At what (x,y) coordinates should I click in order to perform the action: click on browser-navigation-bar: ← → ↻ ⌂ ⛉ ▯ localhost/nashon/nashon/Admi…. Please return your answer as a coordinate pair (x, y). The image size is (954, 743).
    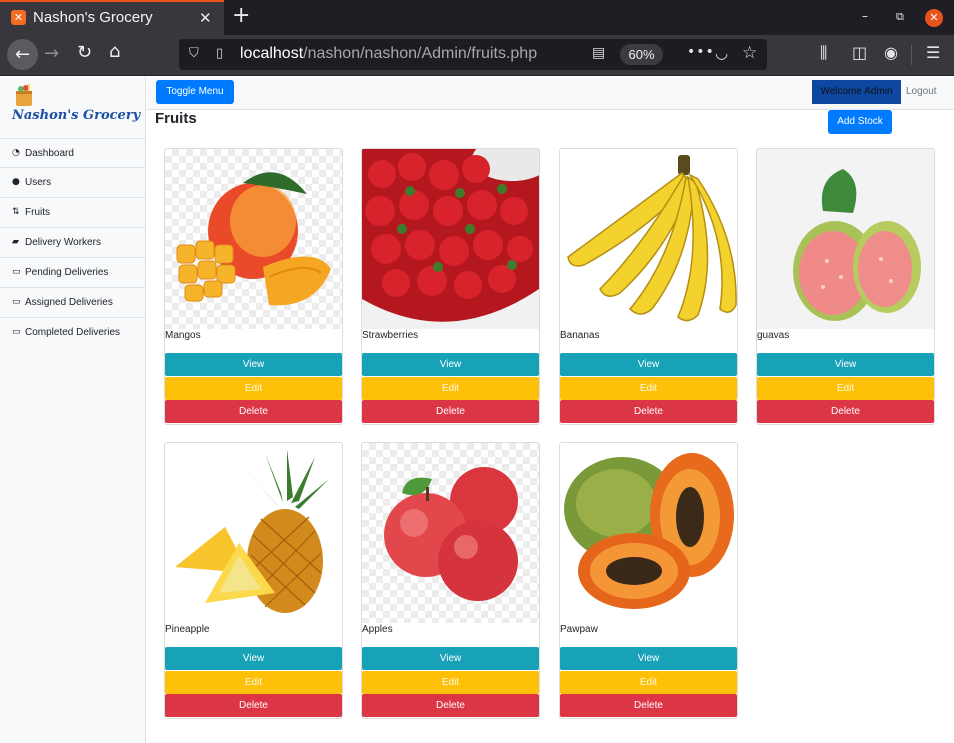
    Looking at the image, I should click on (477, 55).